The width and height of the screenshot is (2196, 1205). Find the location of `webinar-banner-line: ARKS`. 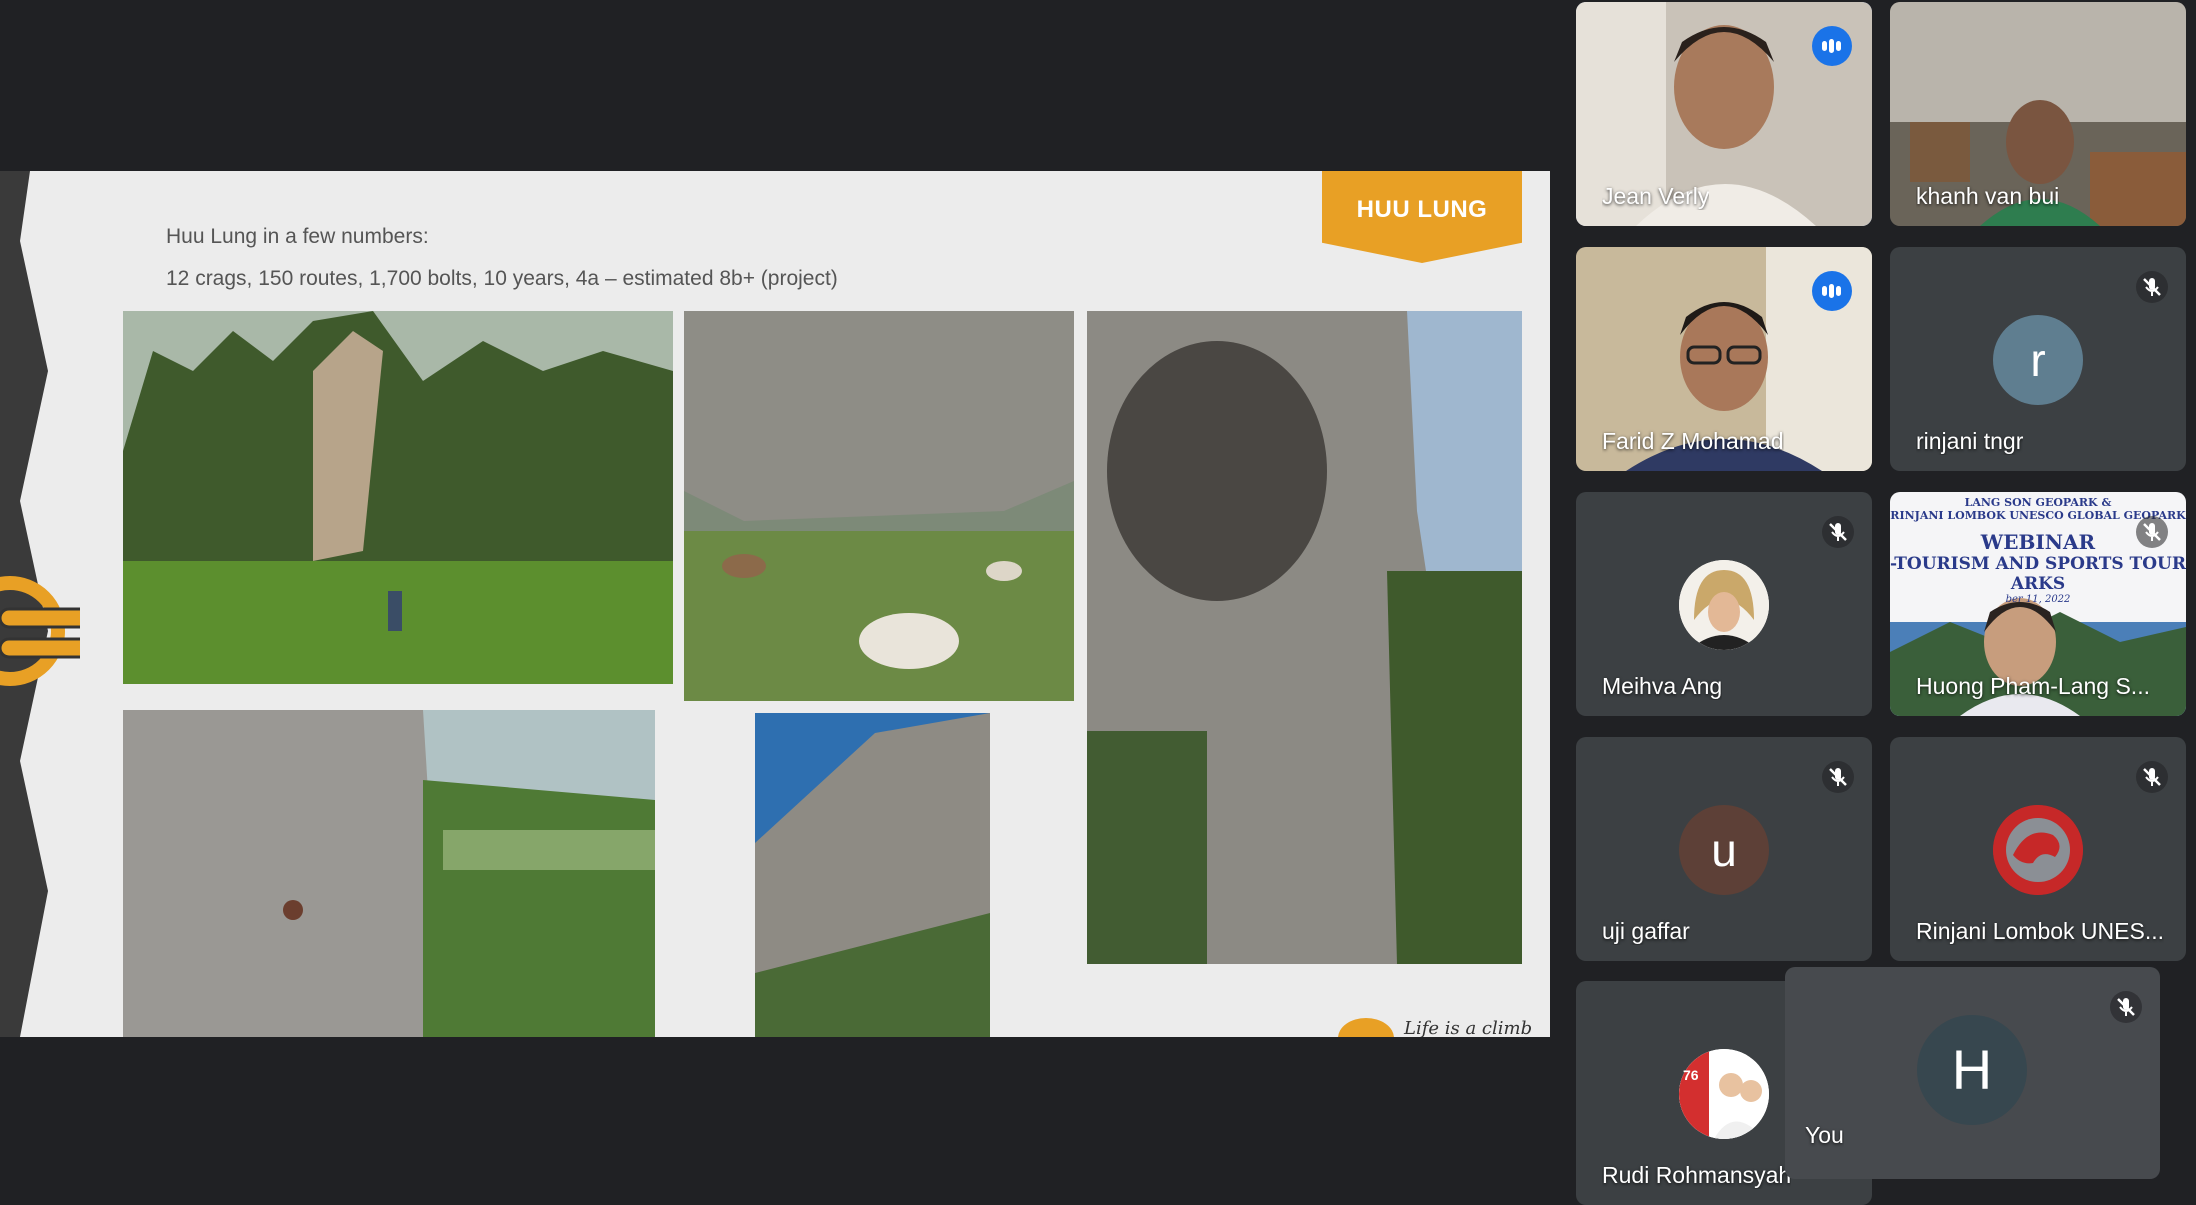

webinar-banner-line: ARKS is located at coordinates (2038, 584).